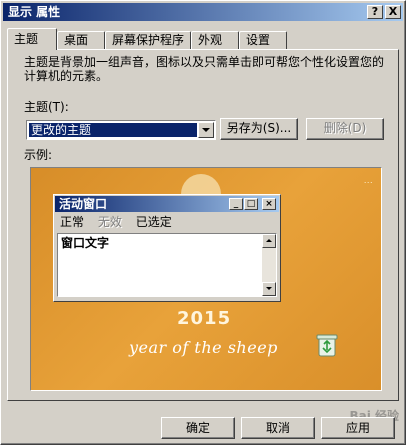  Describe the element at coordinates (38, 155) in the screenshot. I see `sample-label: 示例:` at that location.